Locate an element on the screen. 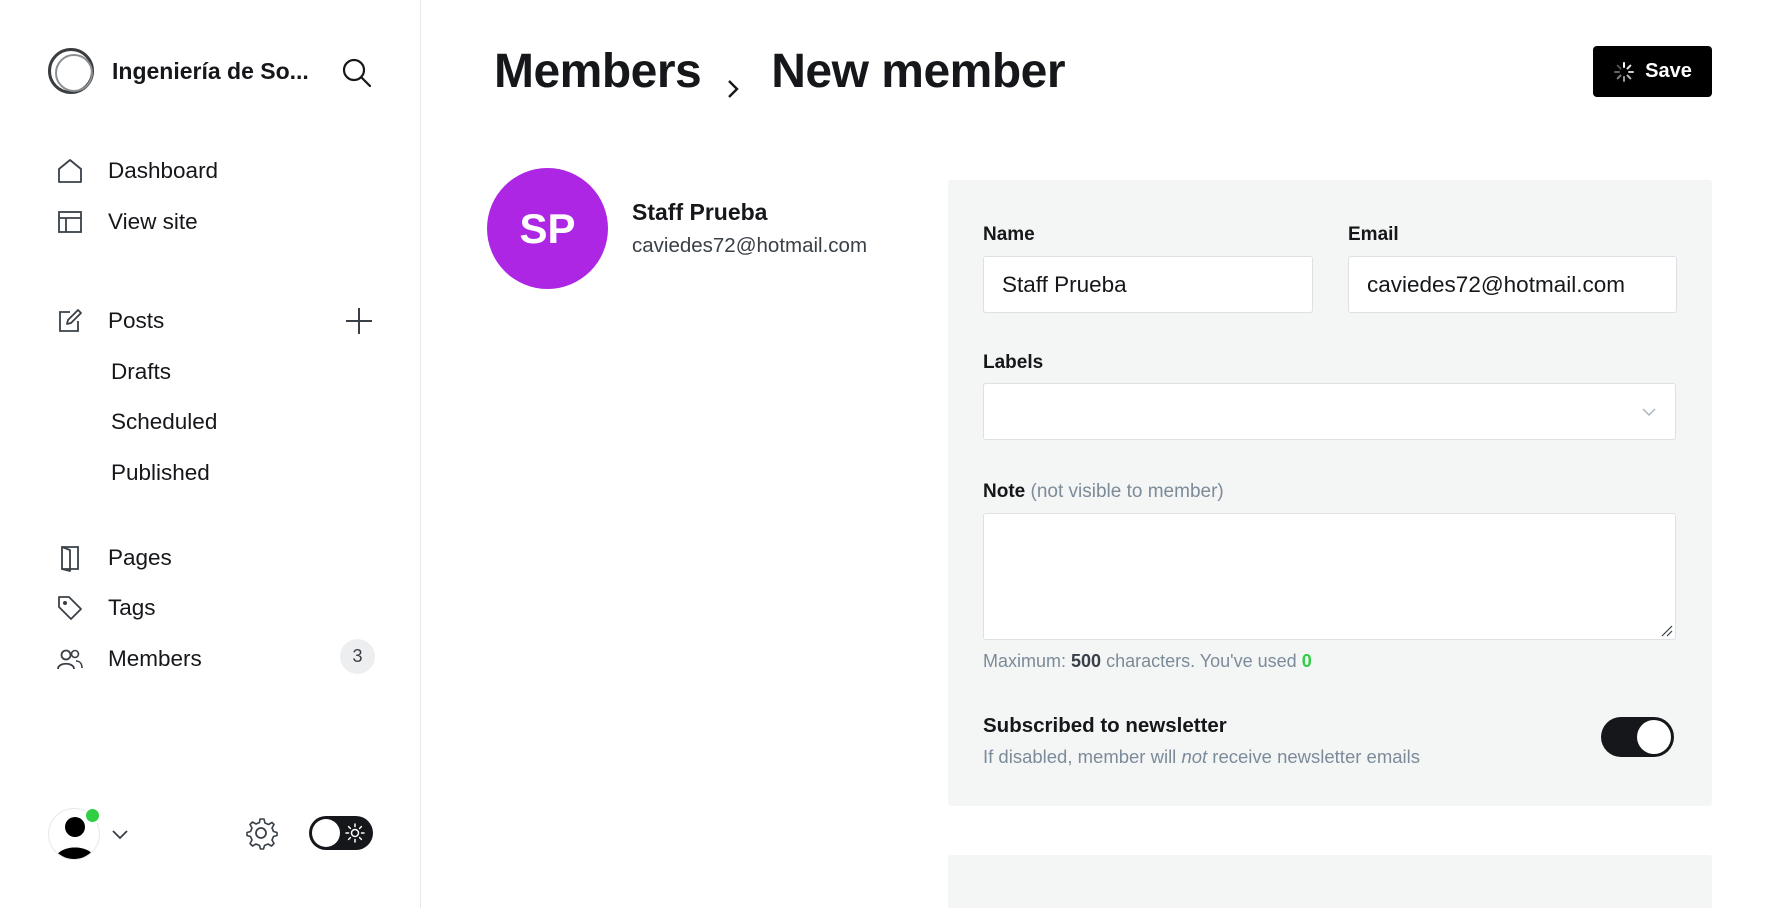 This screenshot has width=1779, height=908. newsletter-title: Subscribed to newsletter is located at coordinates (1105, 725).